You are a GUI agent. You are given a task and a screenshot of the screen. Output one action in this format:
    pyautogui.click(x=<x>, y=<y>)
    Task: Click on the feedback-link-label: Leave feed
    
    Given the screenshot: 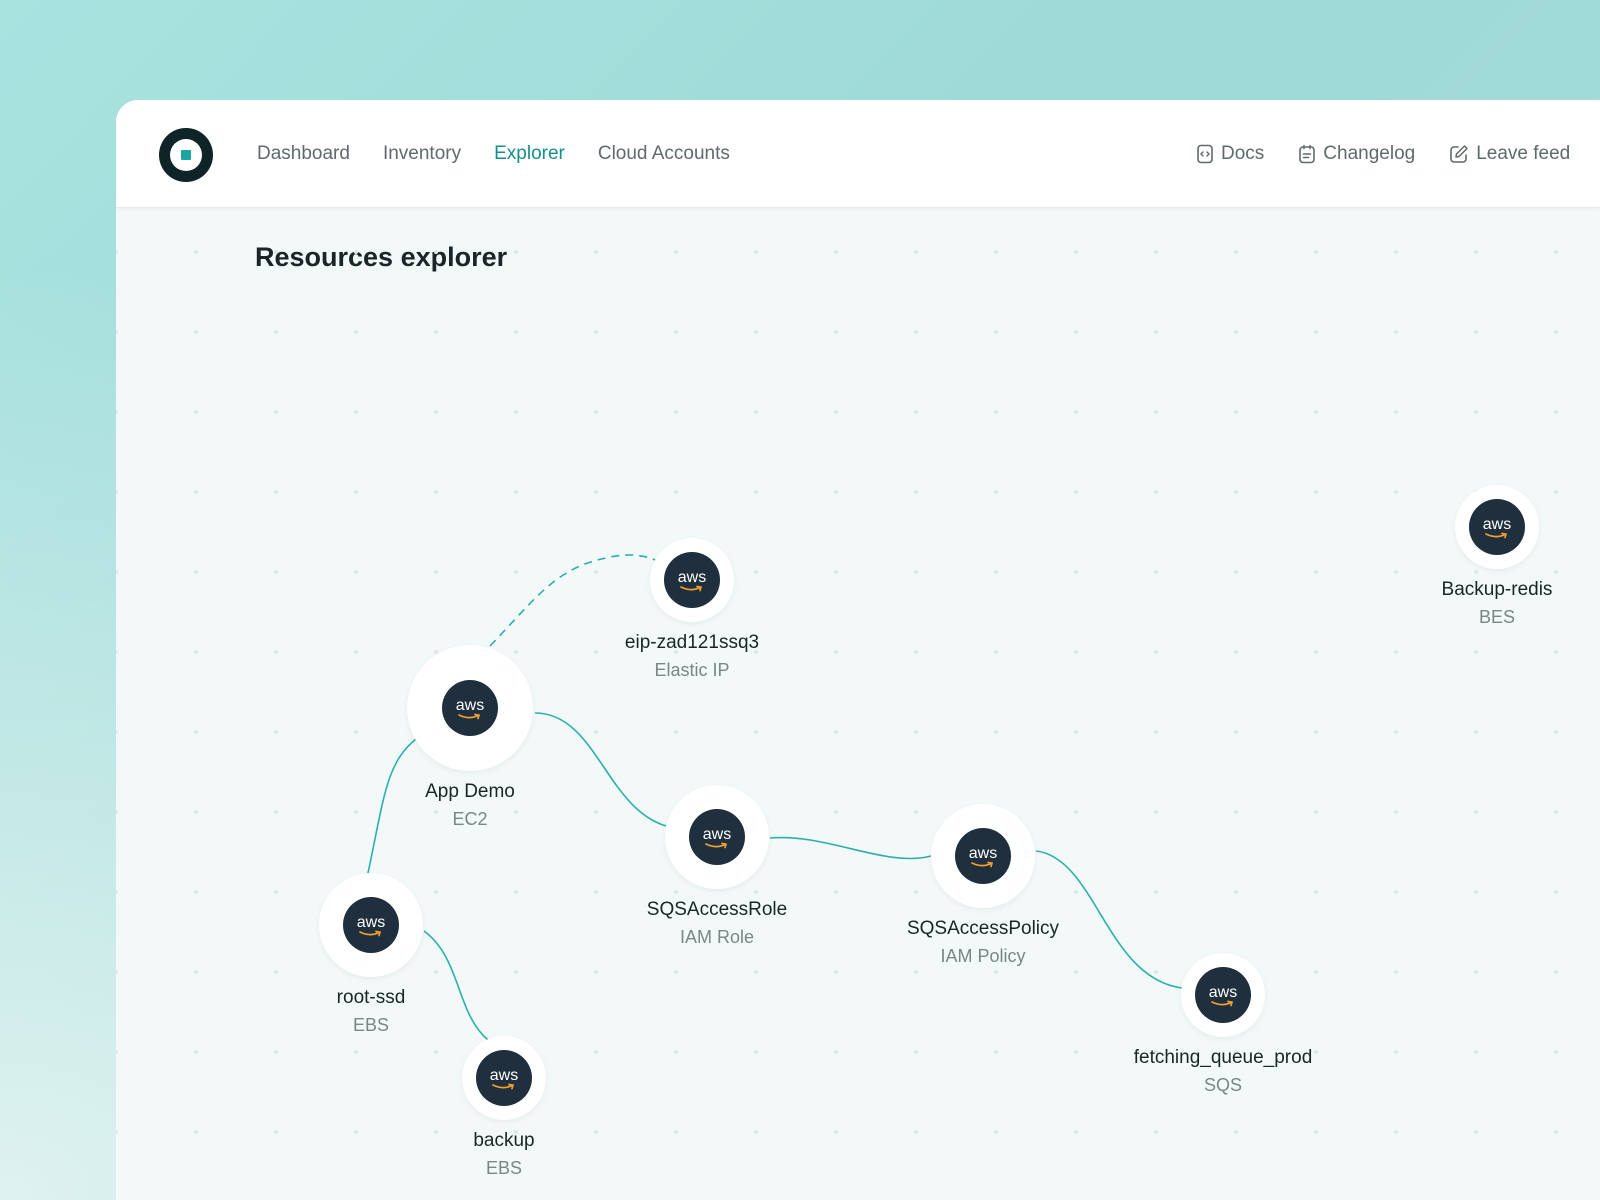 What is the action you would take?
    pyautogui.click(x=1523, y=153)
    